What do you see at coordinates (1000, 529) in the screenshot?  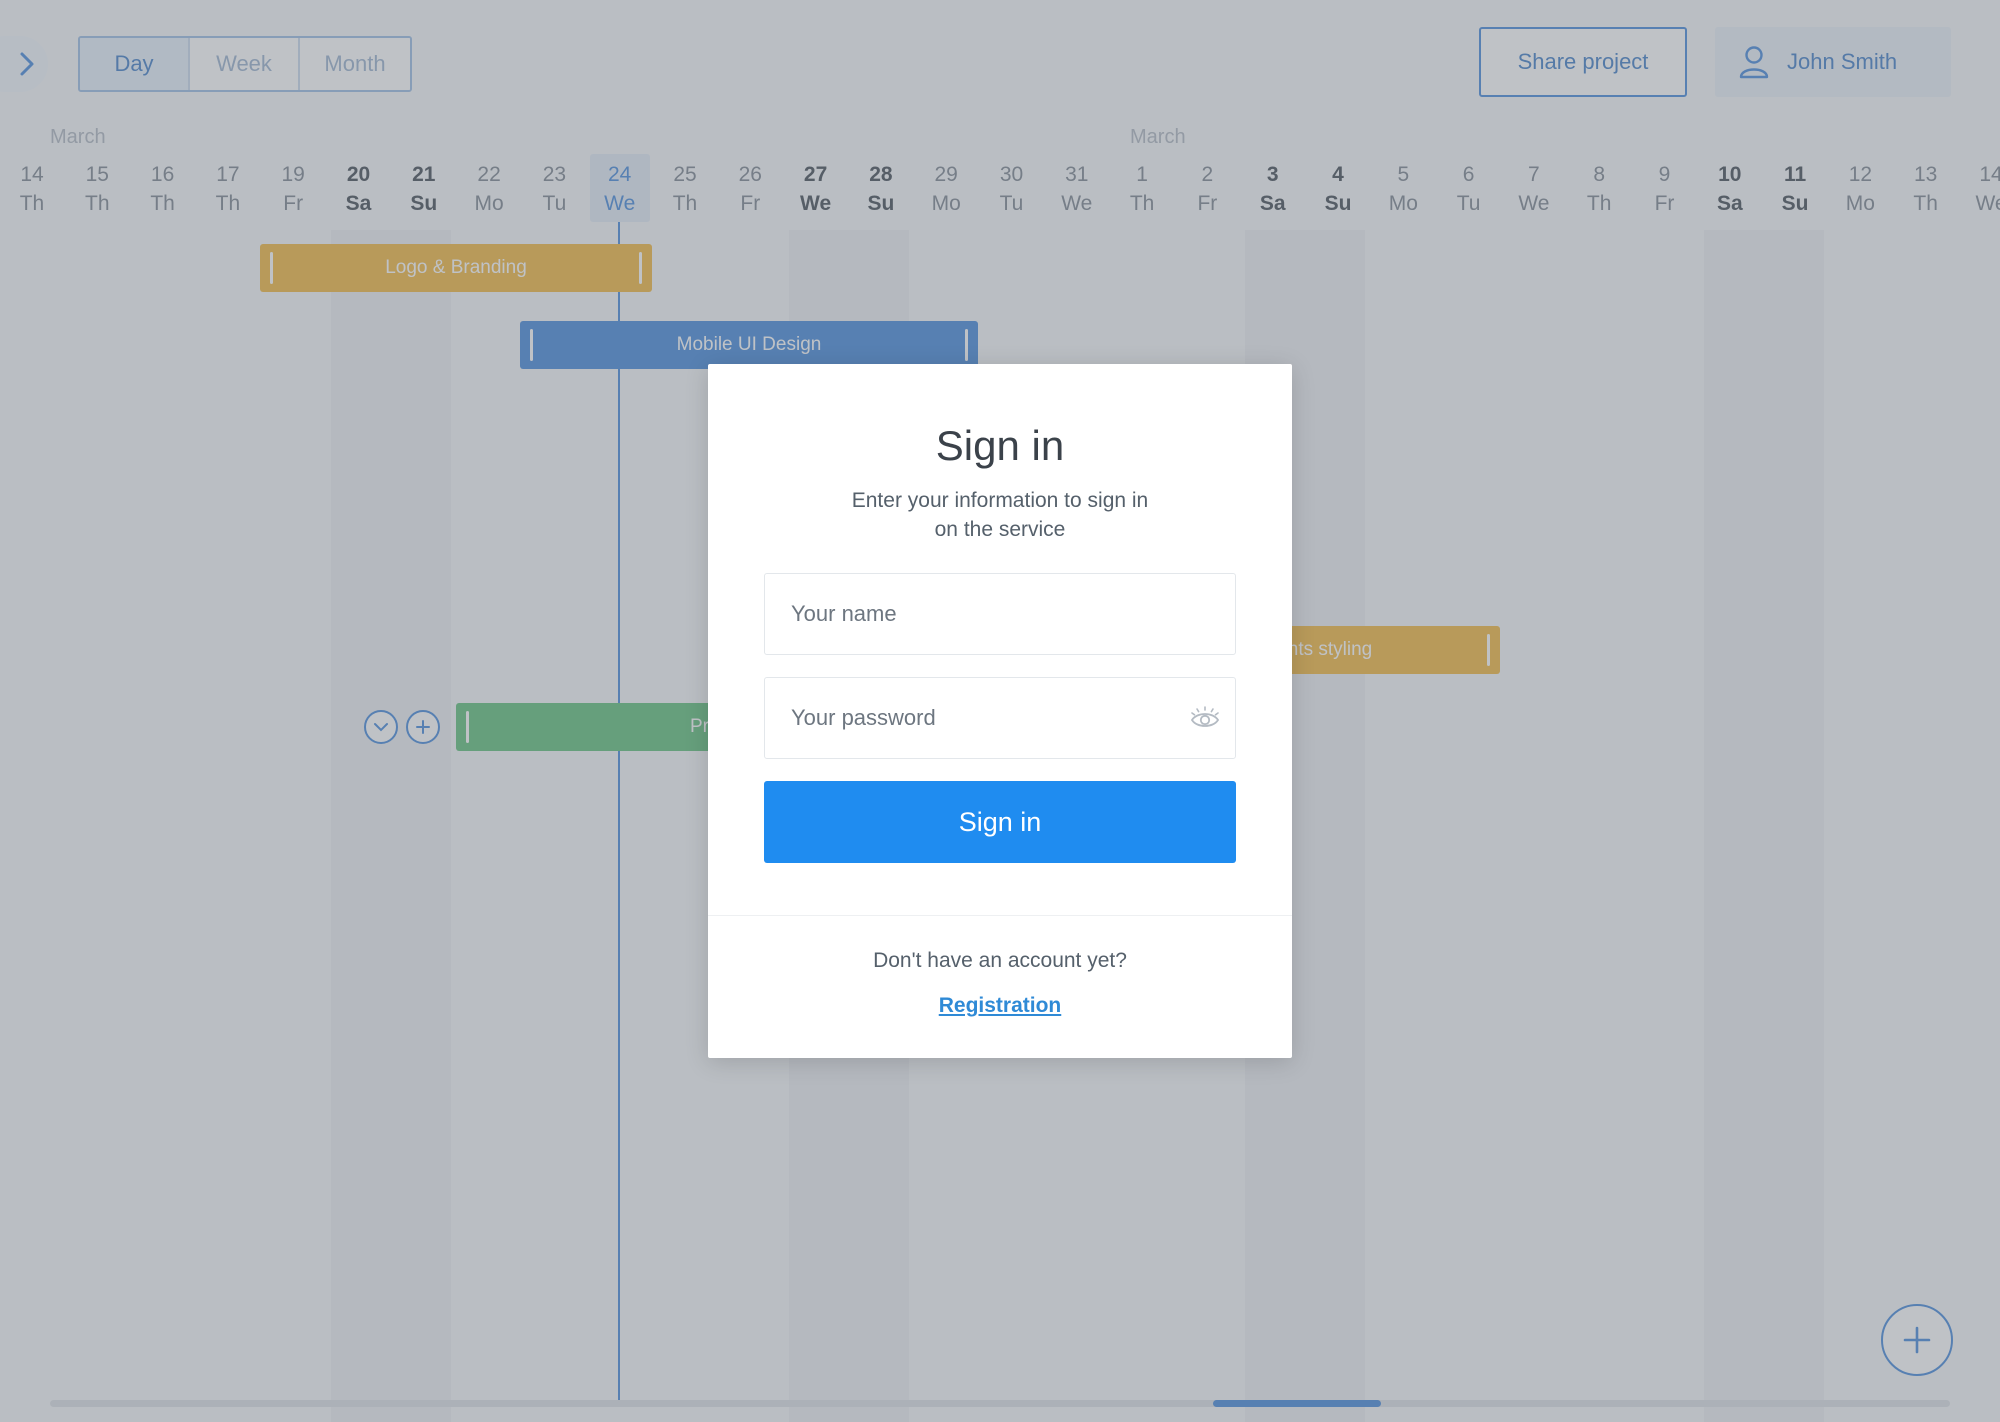 I see `subtitle-line: on the service` at bounding box center [1000, 529].